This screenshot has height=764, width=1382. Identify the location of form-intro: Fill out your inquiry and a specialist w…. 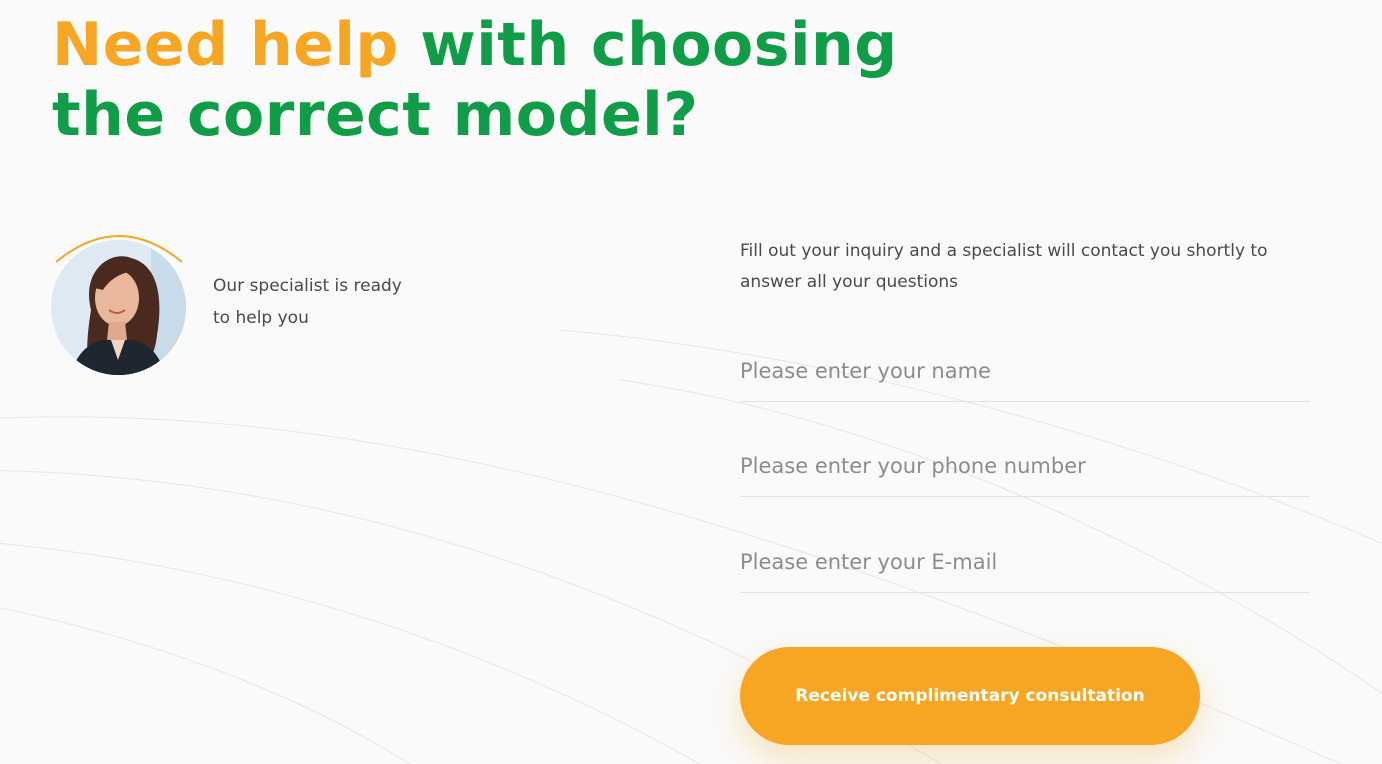
(1004, 266).